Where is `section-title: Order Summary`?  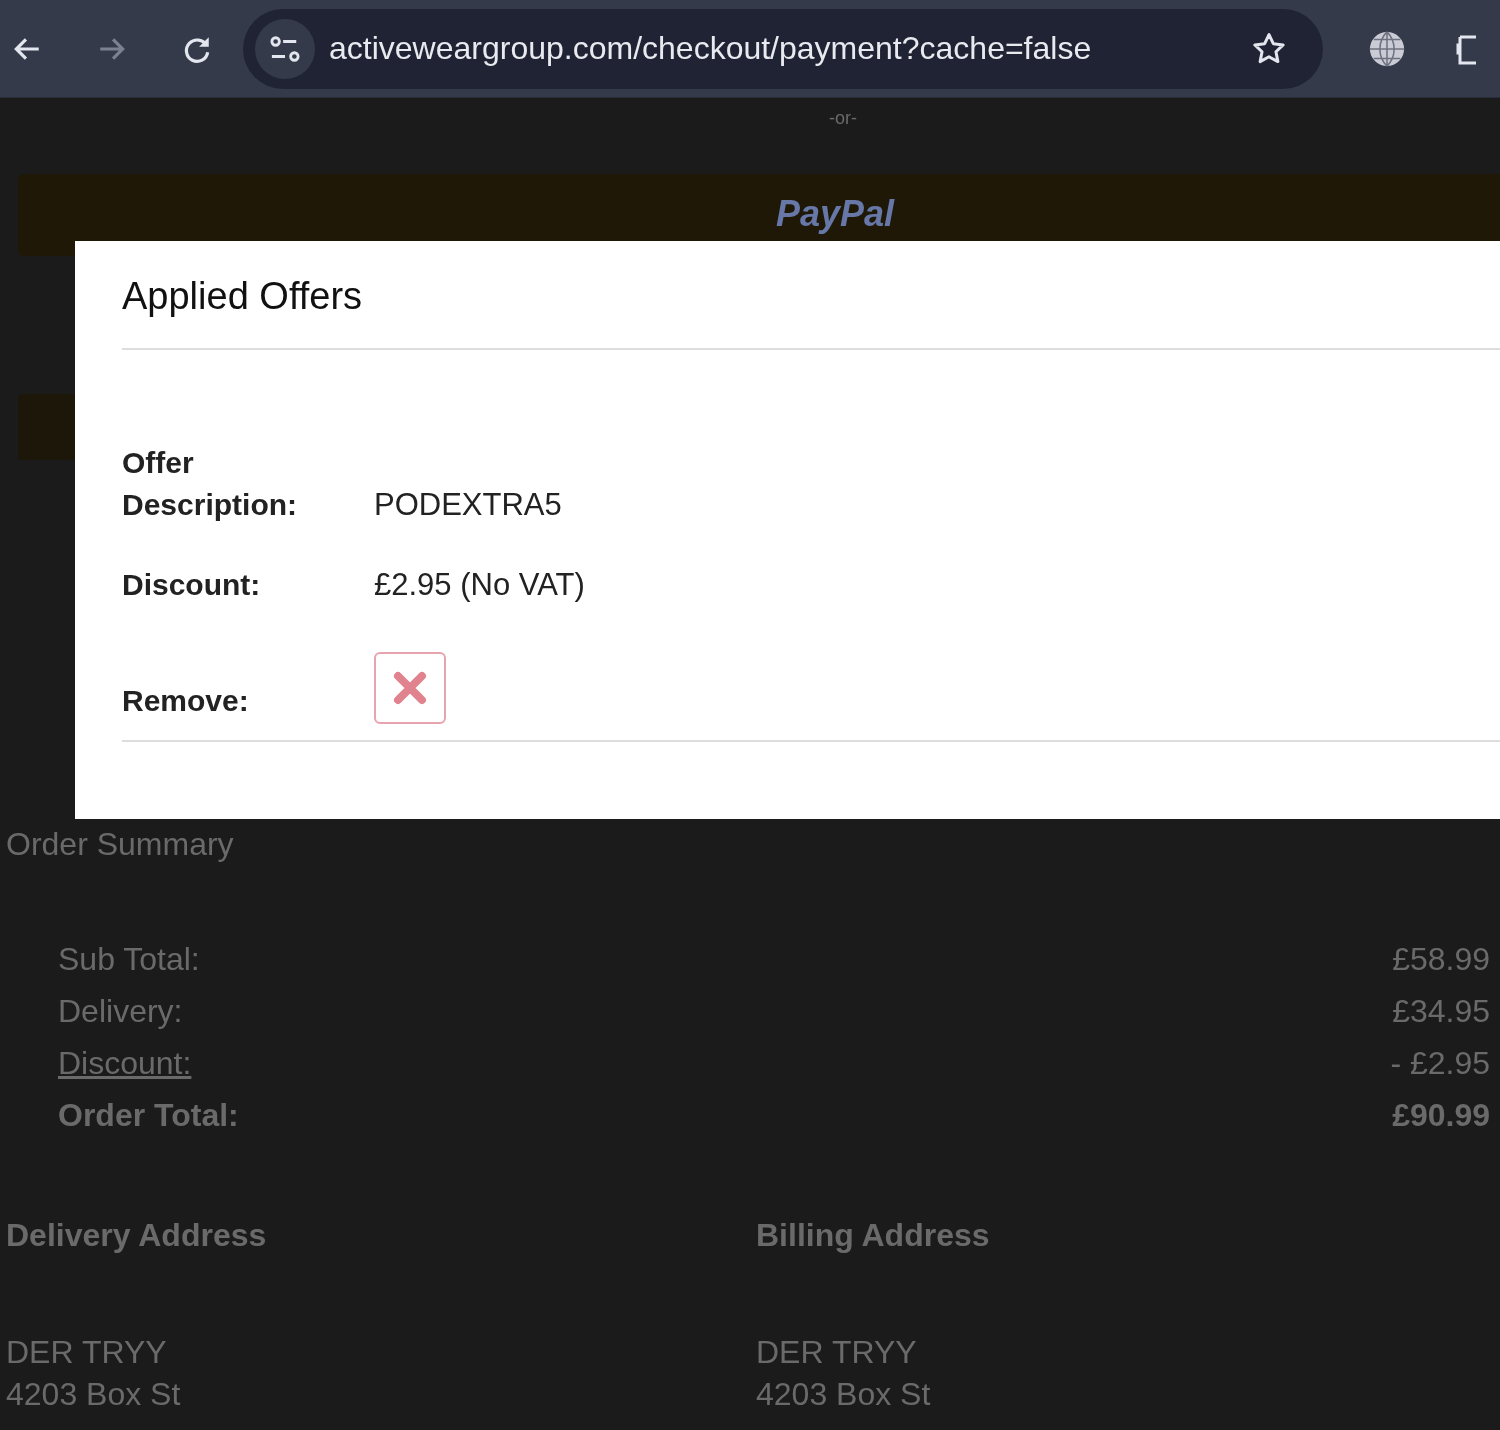
section-title: Order Summary is located at coordinates (120, 844).